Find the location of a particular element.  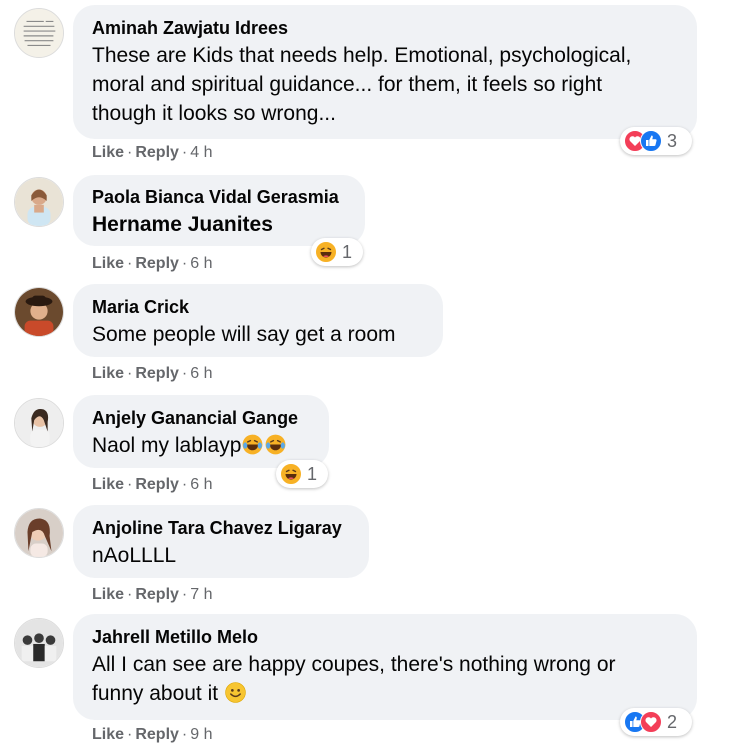

comment-line: Naol my lablayp is located at coordinates (167, 445).